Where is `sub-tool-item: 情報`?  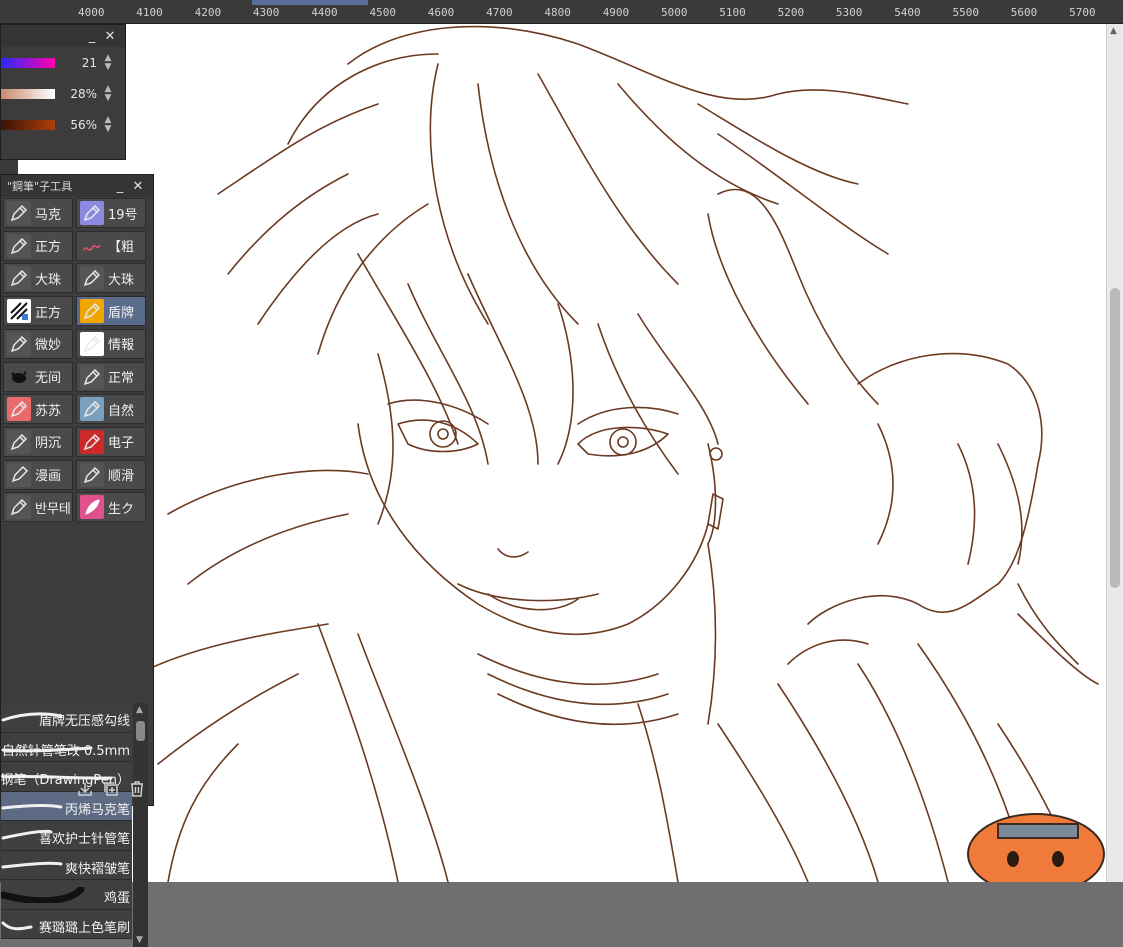
sub-tool-item: 情報 is located at coordinates (111, 343).